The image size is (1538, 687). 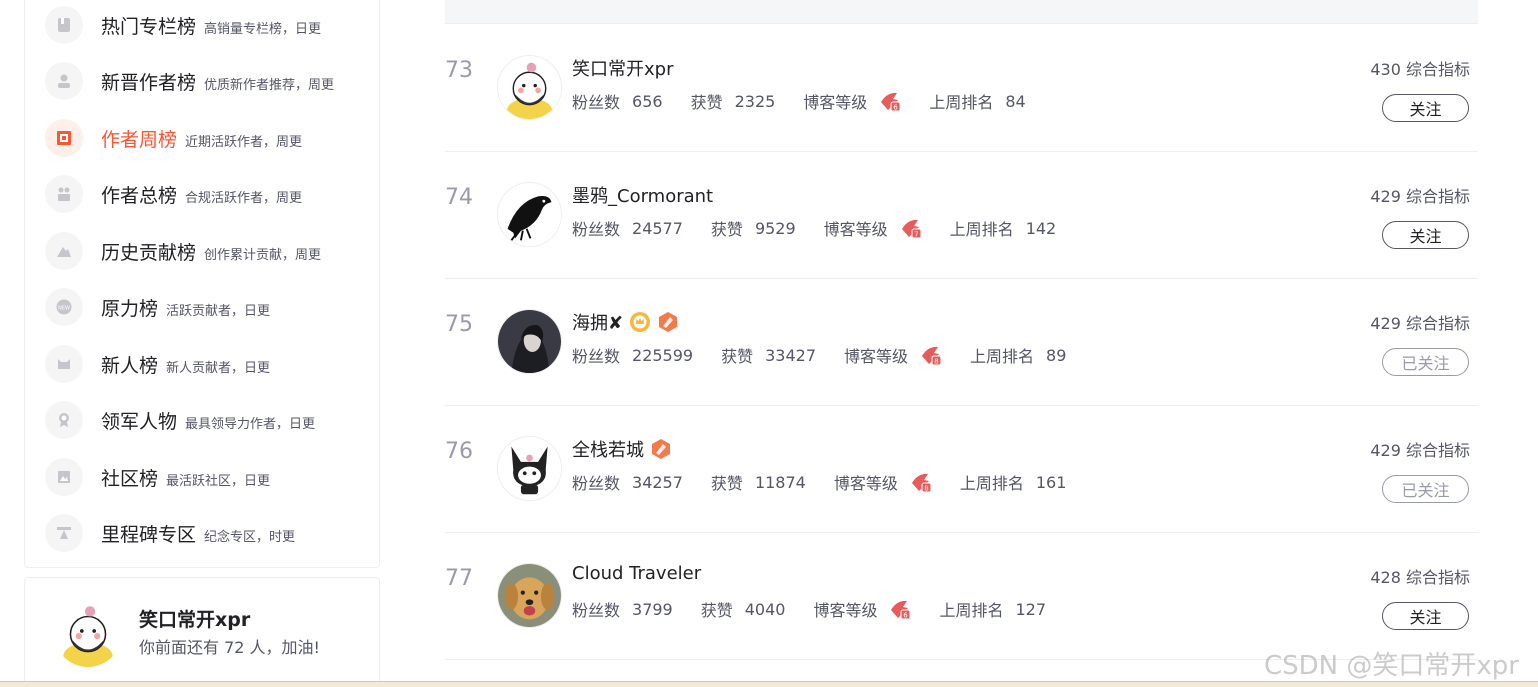 I want to click on user-stats: 粉丝数 34257 获赞 11874 博客等级 8 上周排名 161, so click(x=833, y=482).